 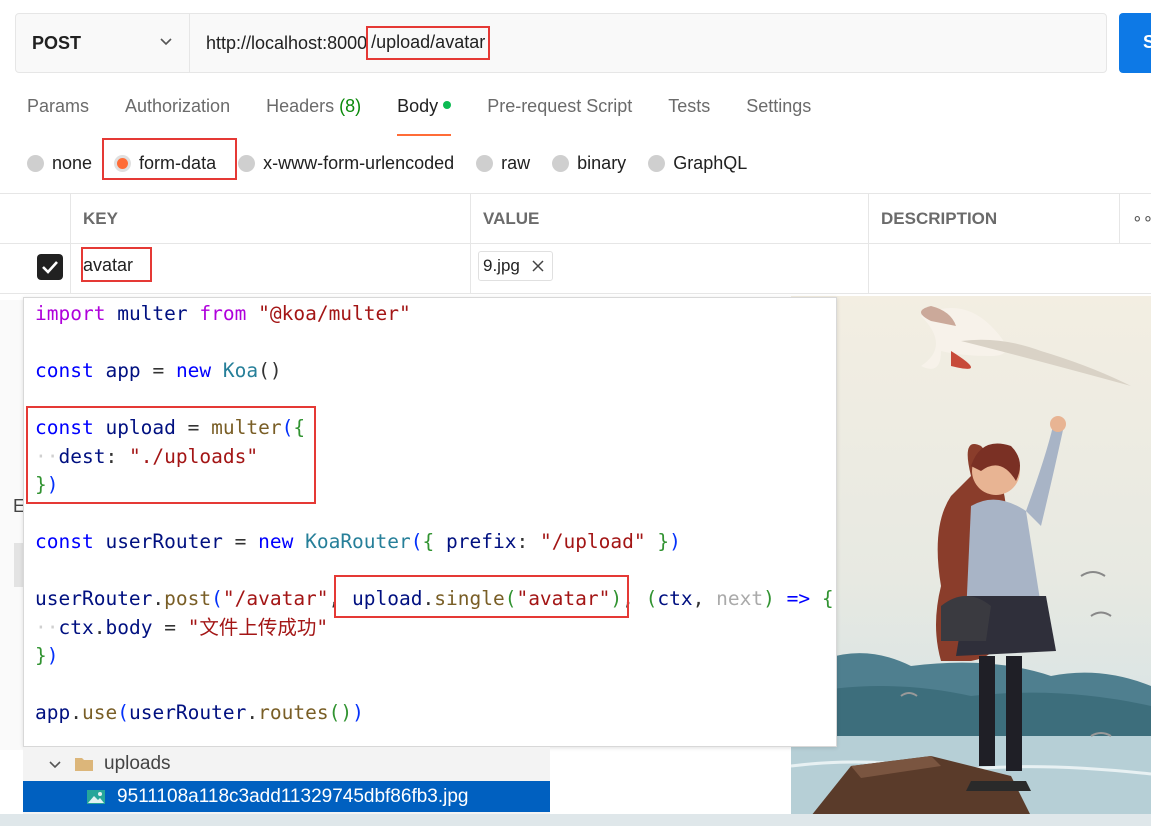 What do you see at coordinates (103, 43) in the screenshot?
I see `method-select: POST` at bounding box center [103, 43].